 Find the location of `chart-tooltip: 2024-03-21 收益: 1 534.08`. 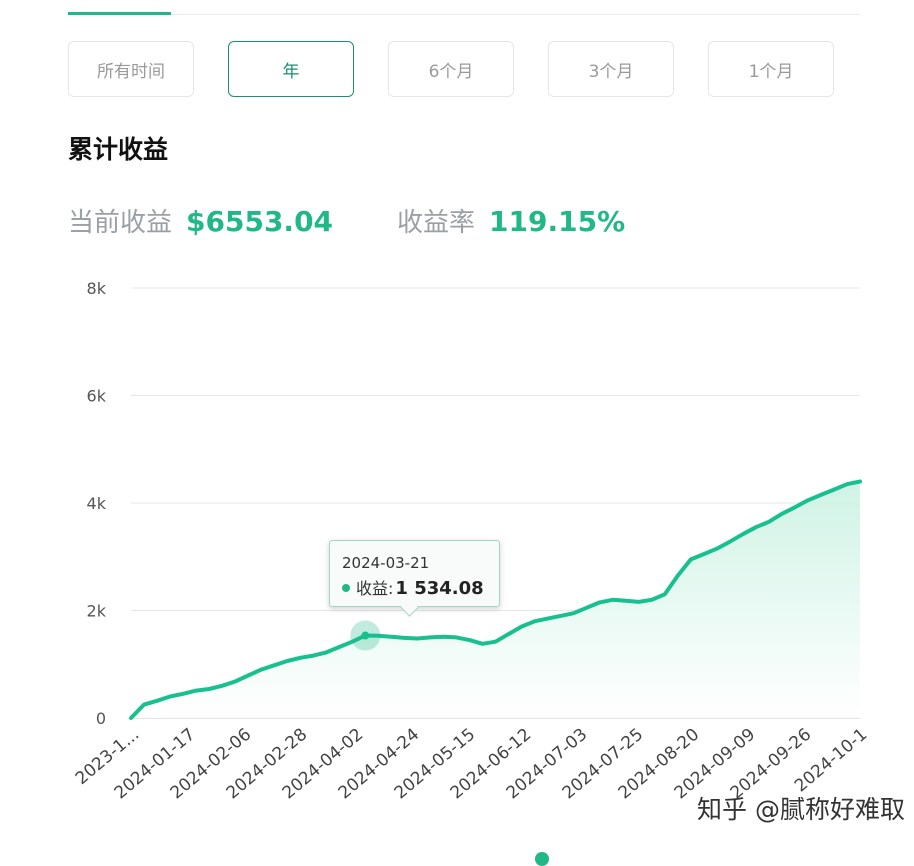

chart-tooltip: 2024-03-21 收益: 1 534.08 is located at coordinates (414, 578).